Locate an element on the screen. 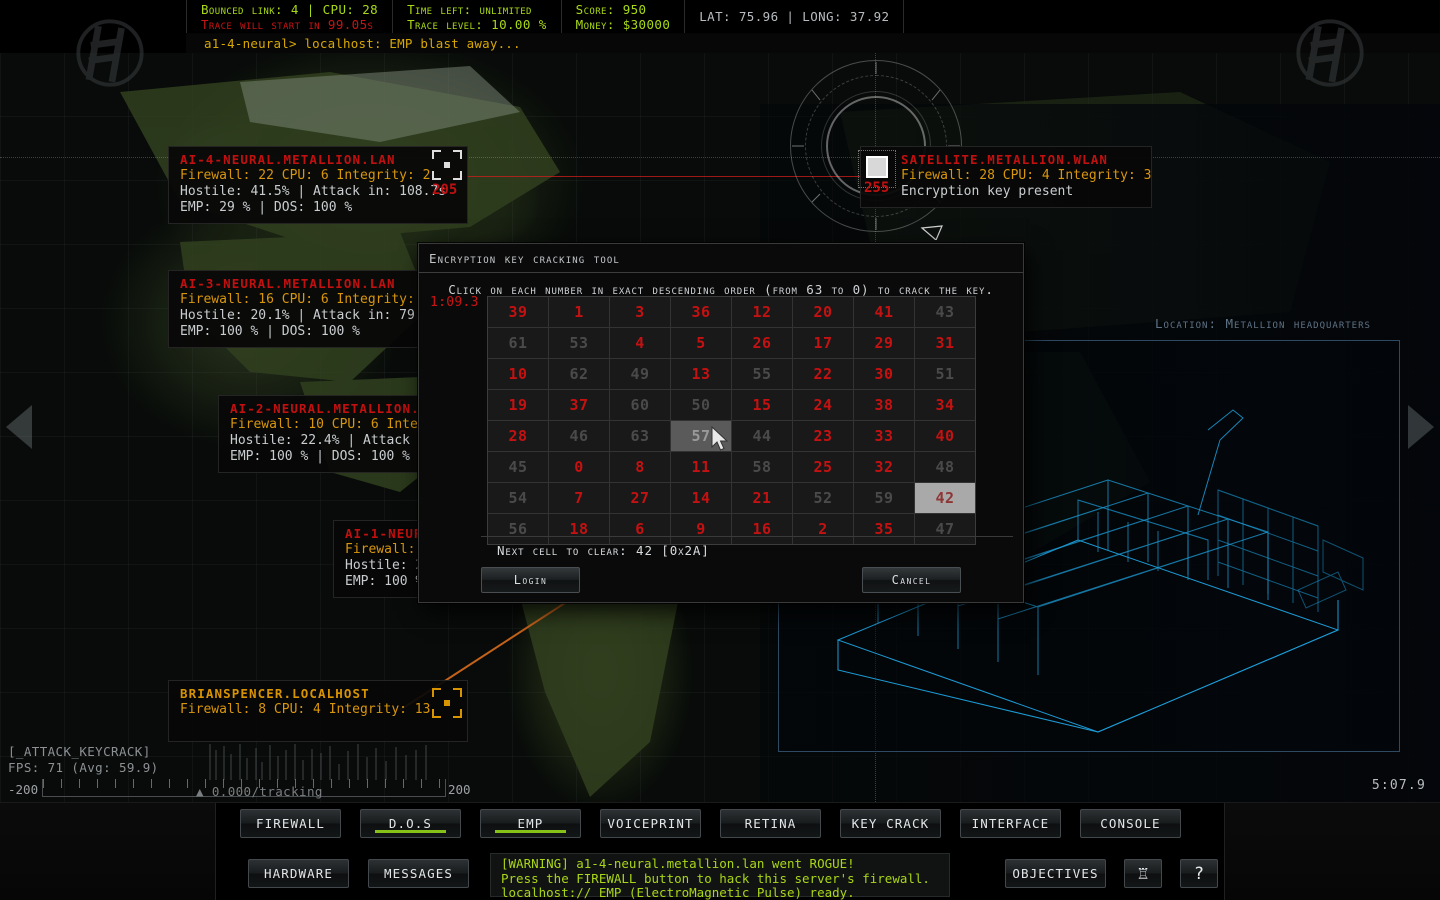 Image resolution: width=1440 pixels, height=900 pixels. key-cell: 39 is located at coordinates (518, 312).